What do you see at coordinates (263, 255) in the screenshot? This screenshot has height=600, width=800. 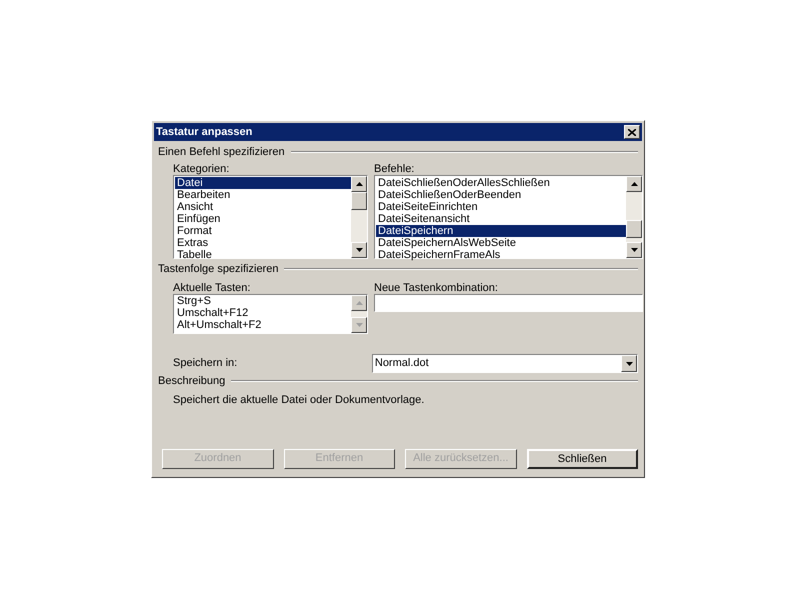 I see `list-item: Tabelle` at bounding box center [263, 255].